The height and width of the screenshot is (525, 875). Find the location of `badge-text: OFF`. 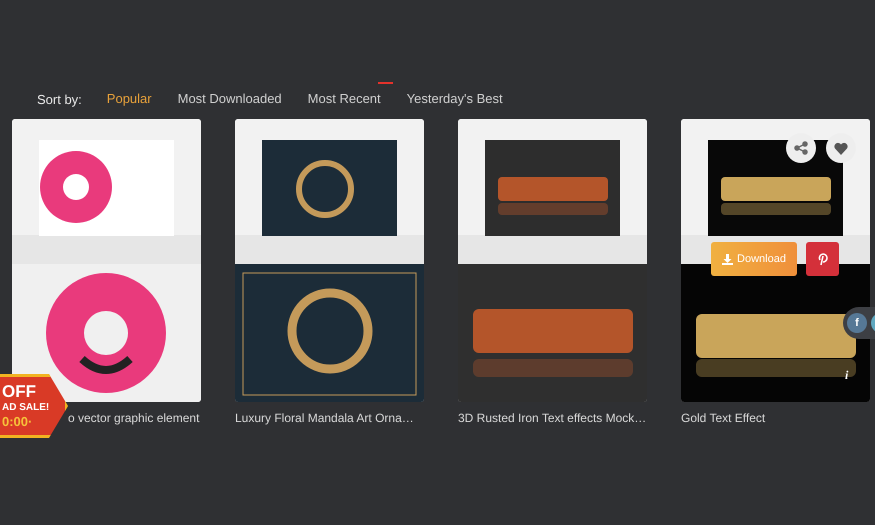

badge-text: OFF is located at coordinates (19, 392).